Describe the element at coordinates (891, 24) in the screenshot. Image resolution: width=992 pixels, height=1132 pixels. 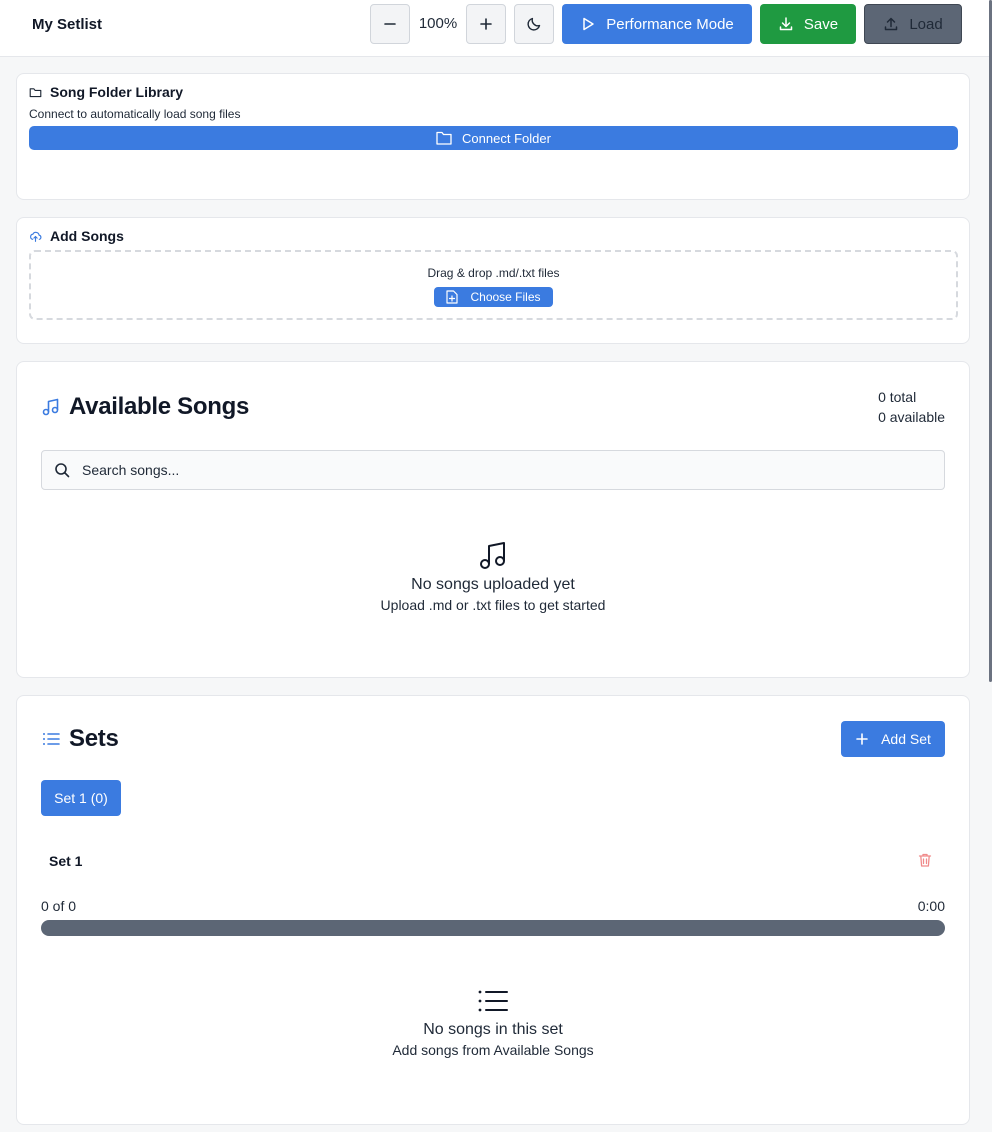
I see `upload-icon` at that location.